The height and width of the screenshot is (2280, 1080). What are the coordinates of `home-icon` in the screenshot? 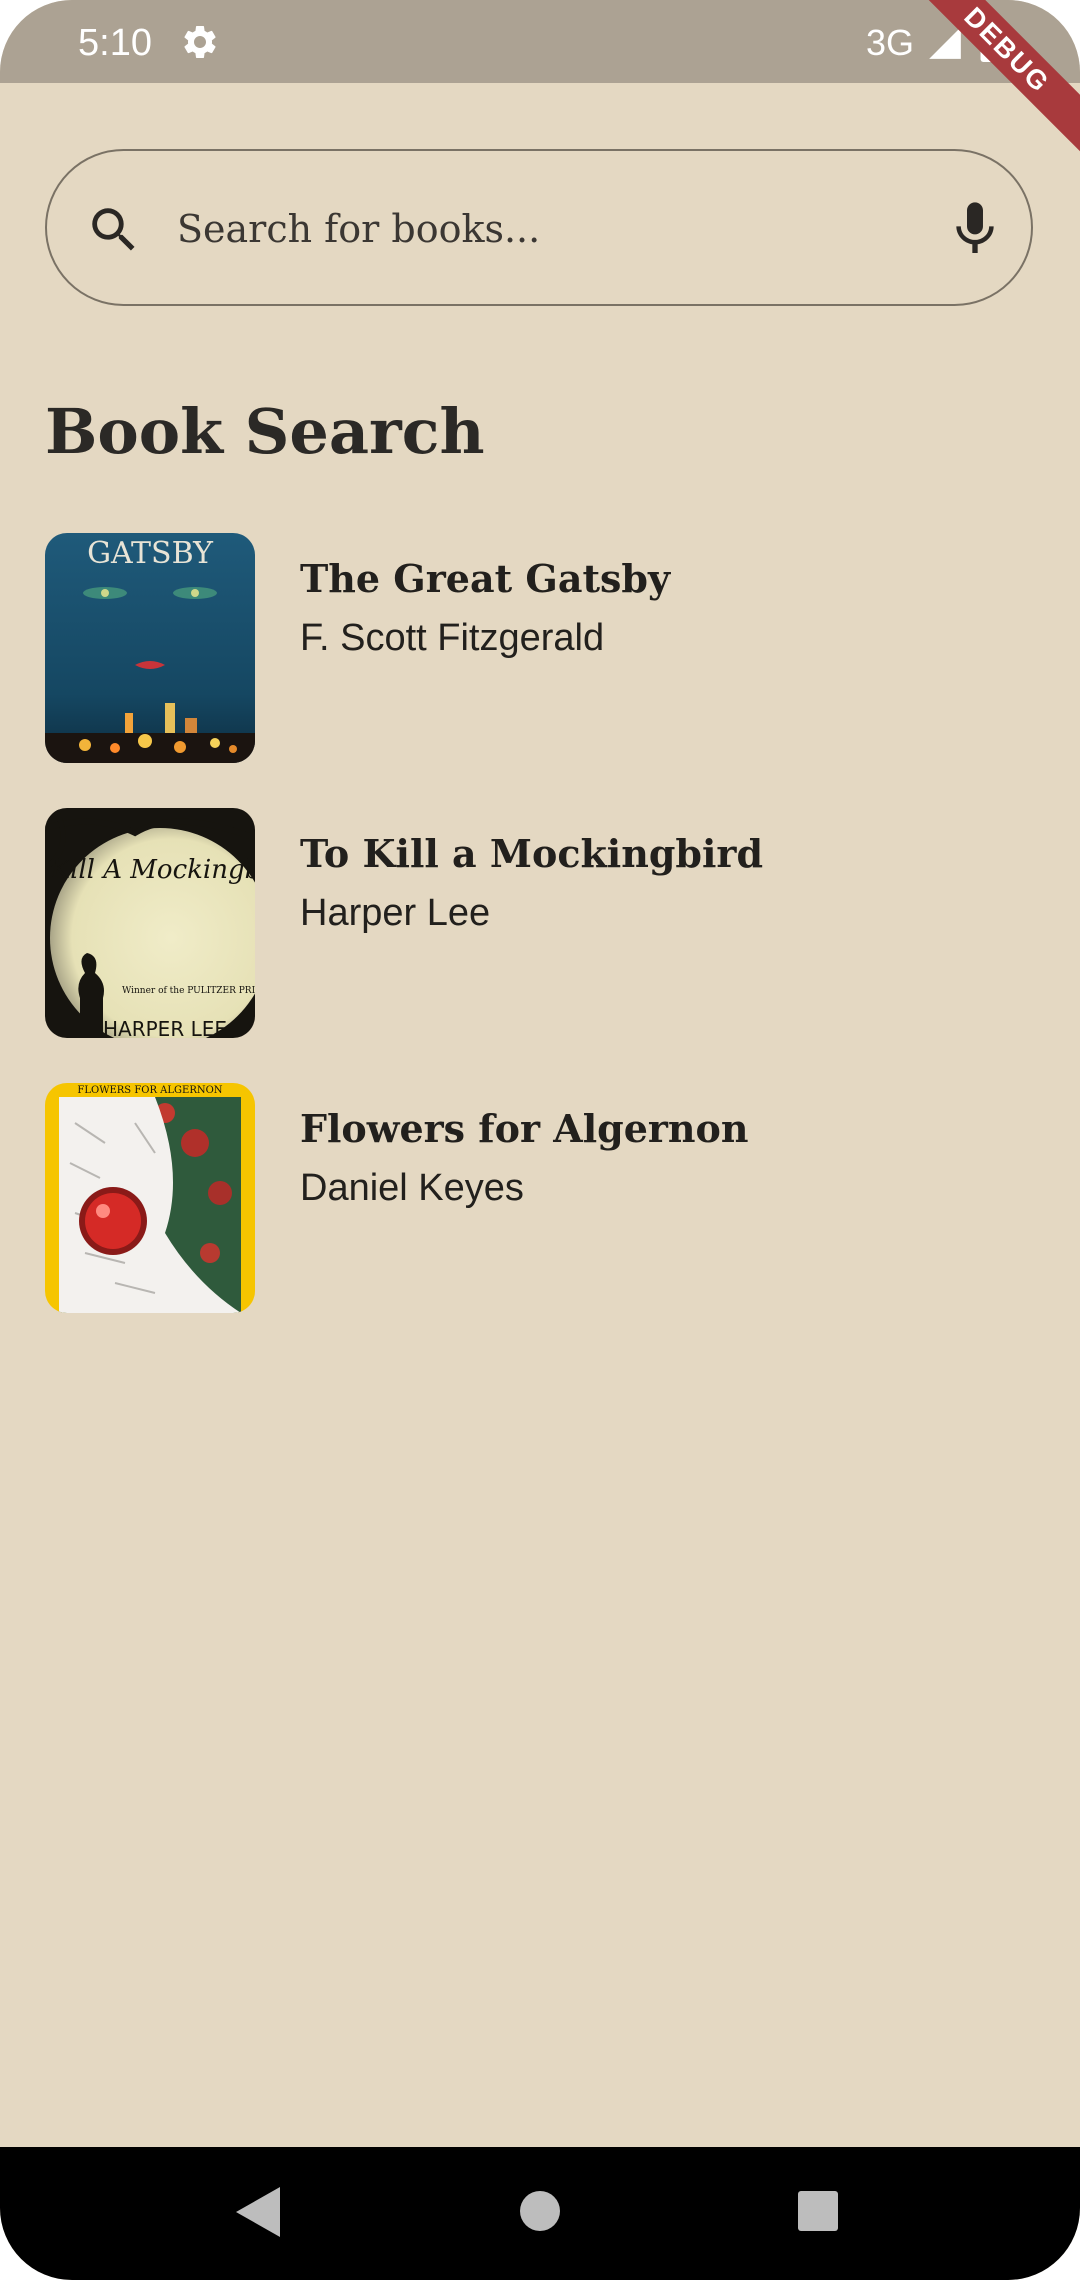 It's located at (540, 2211).